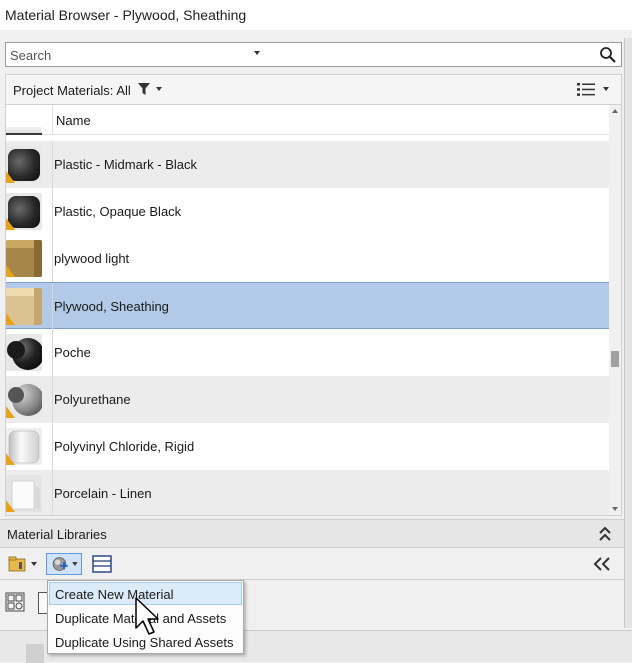 The height and width of the screenshot is (663, 632). I want to click on material-libraries-label: Material Libraries, so click(57, 534).